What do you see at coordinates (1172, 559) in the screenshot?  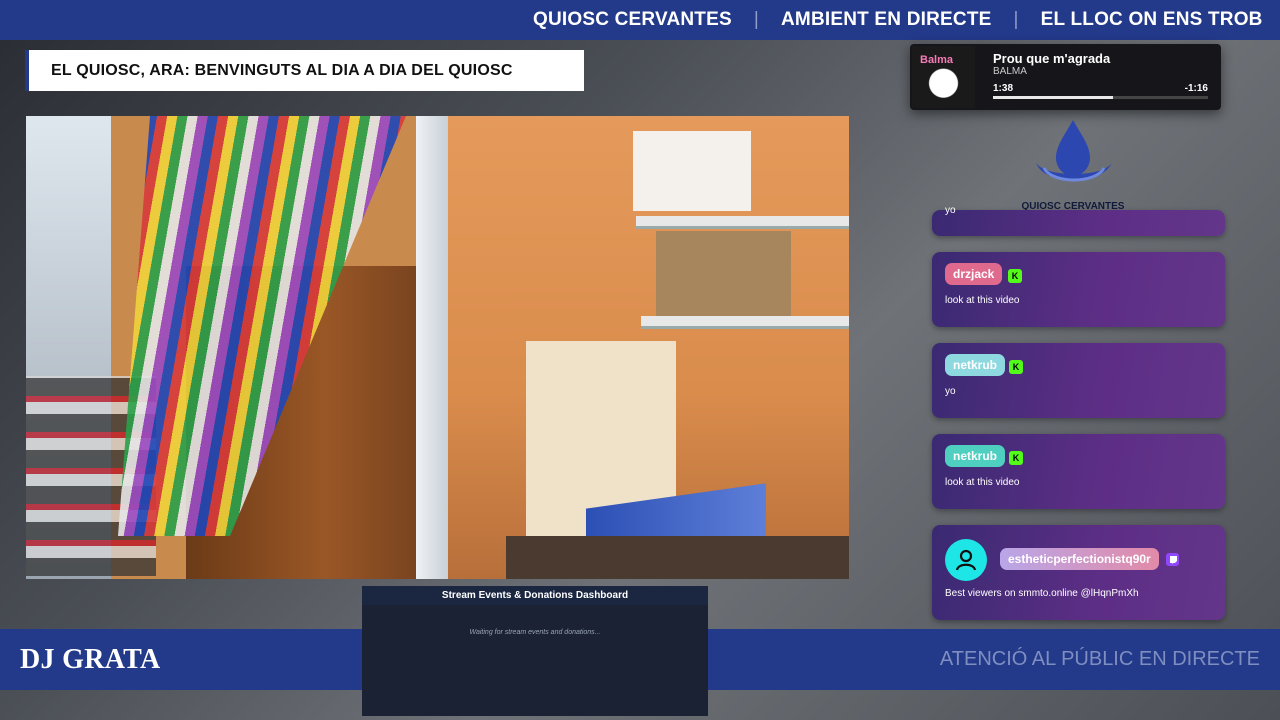 I see `twitch-icon` at bounding box center [1172, 559].